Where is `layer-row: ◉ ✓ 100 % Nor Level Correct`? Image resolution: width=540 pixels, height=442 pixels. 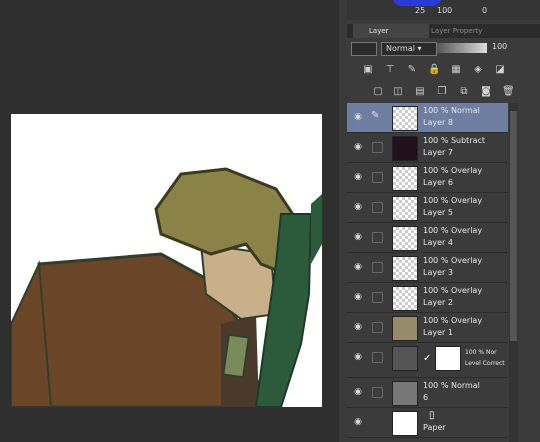
layer-row: ◉ ✓ 100 % Nor Level Correct is located at coordinates (427, 360).